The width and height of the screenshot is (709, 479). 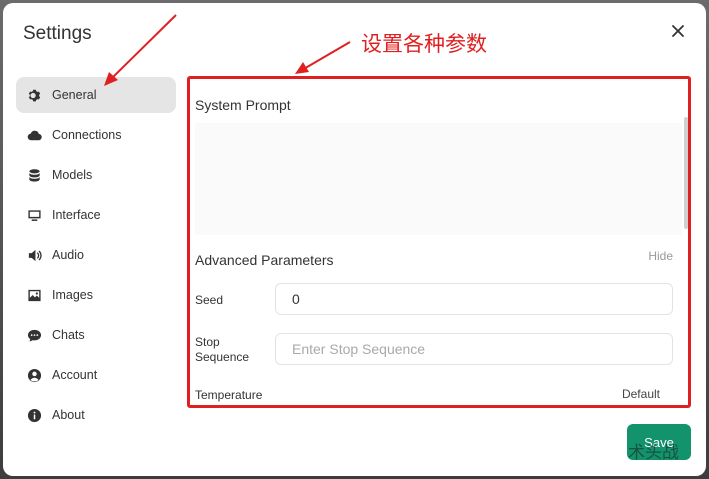 I want to click on sidebar-item-about: About, so click(x=96, y=415).